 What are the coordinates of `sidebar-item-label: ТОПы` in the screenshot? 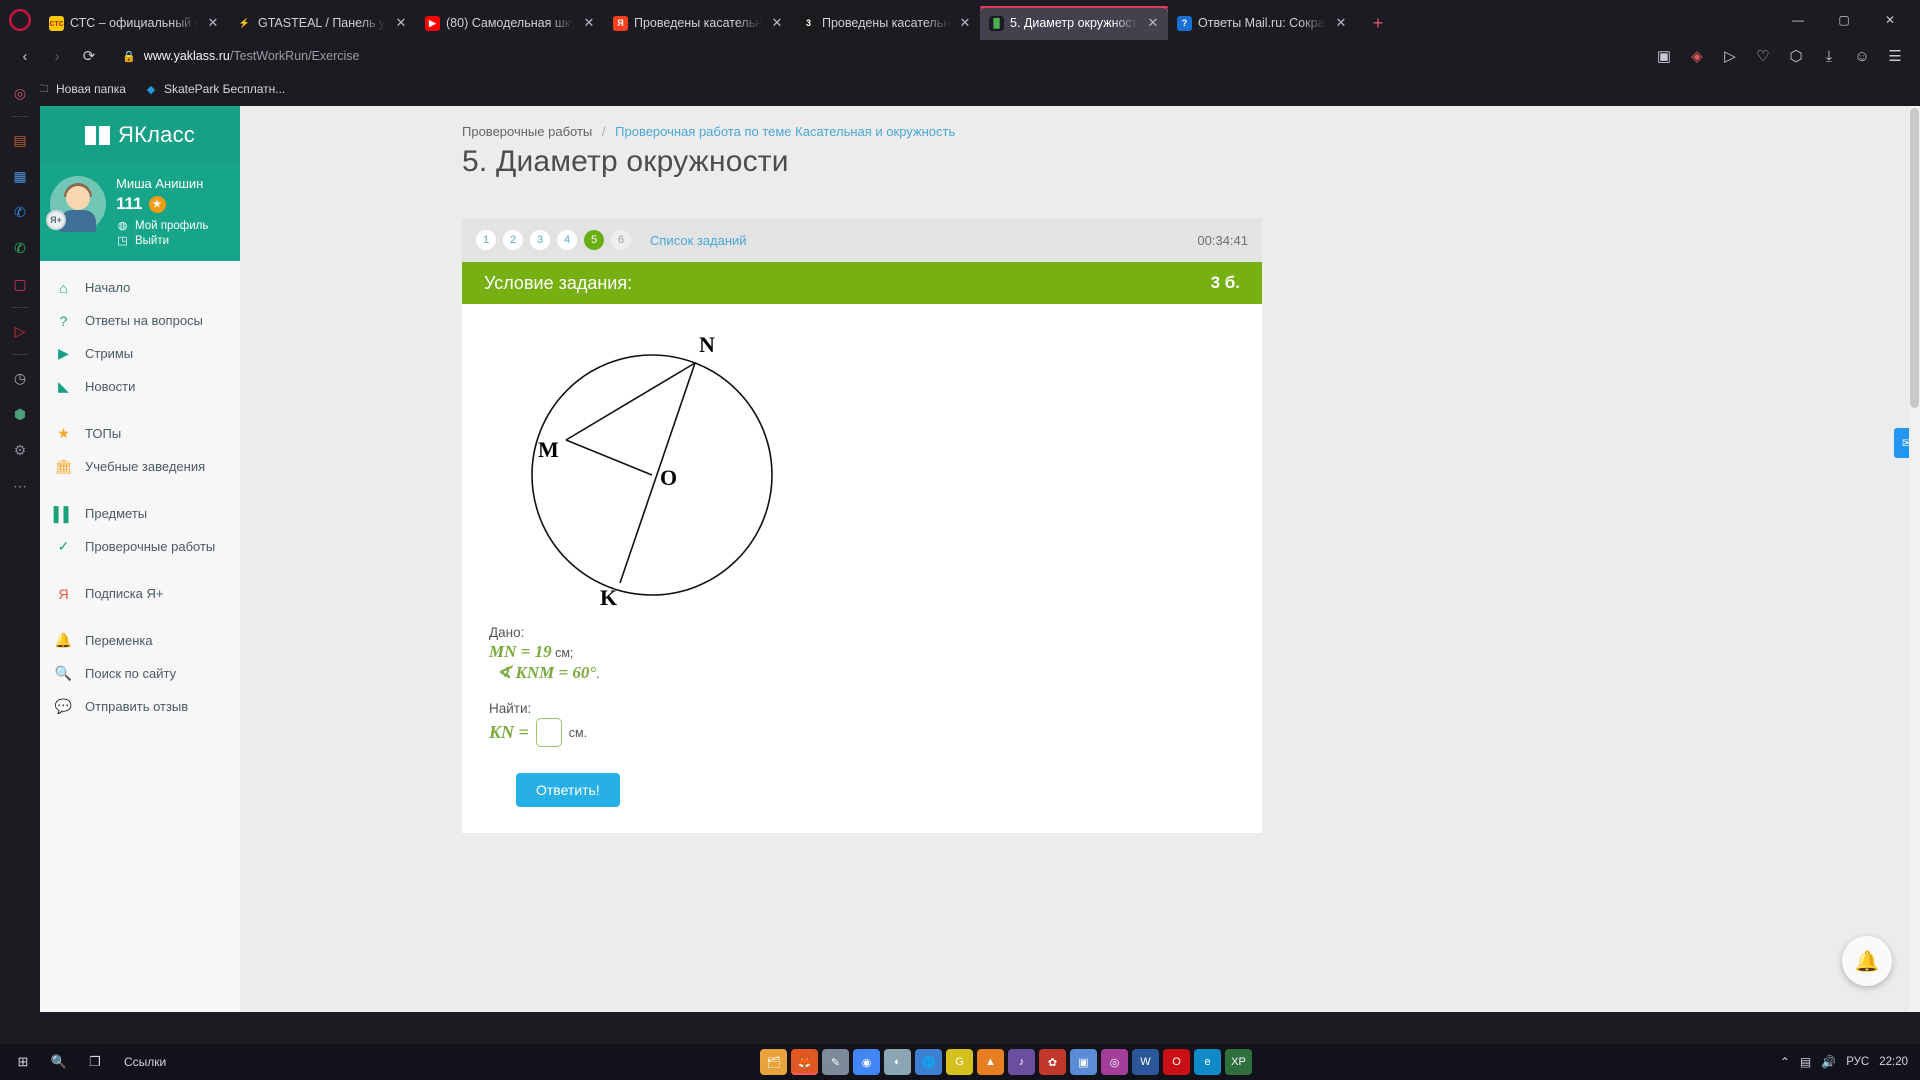 It's located at (103, 433).